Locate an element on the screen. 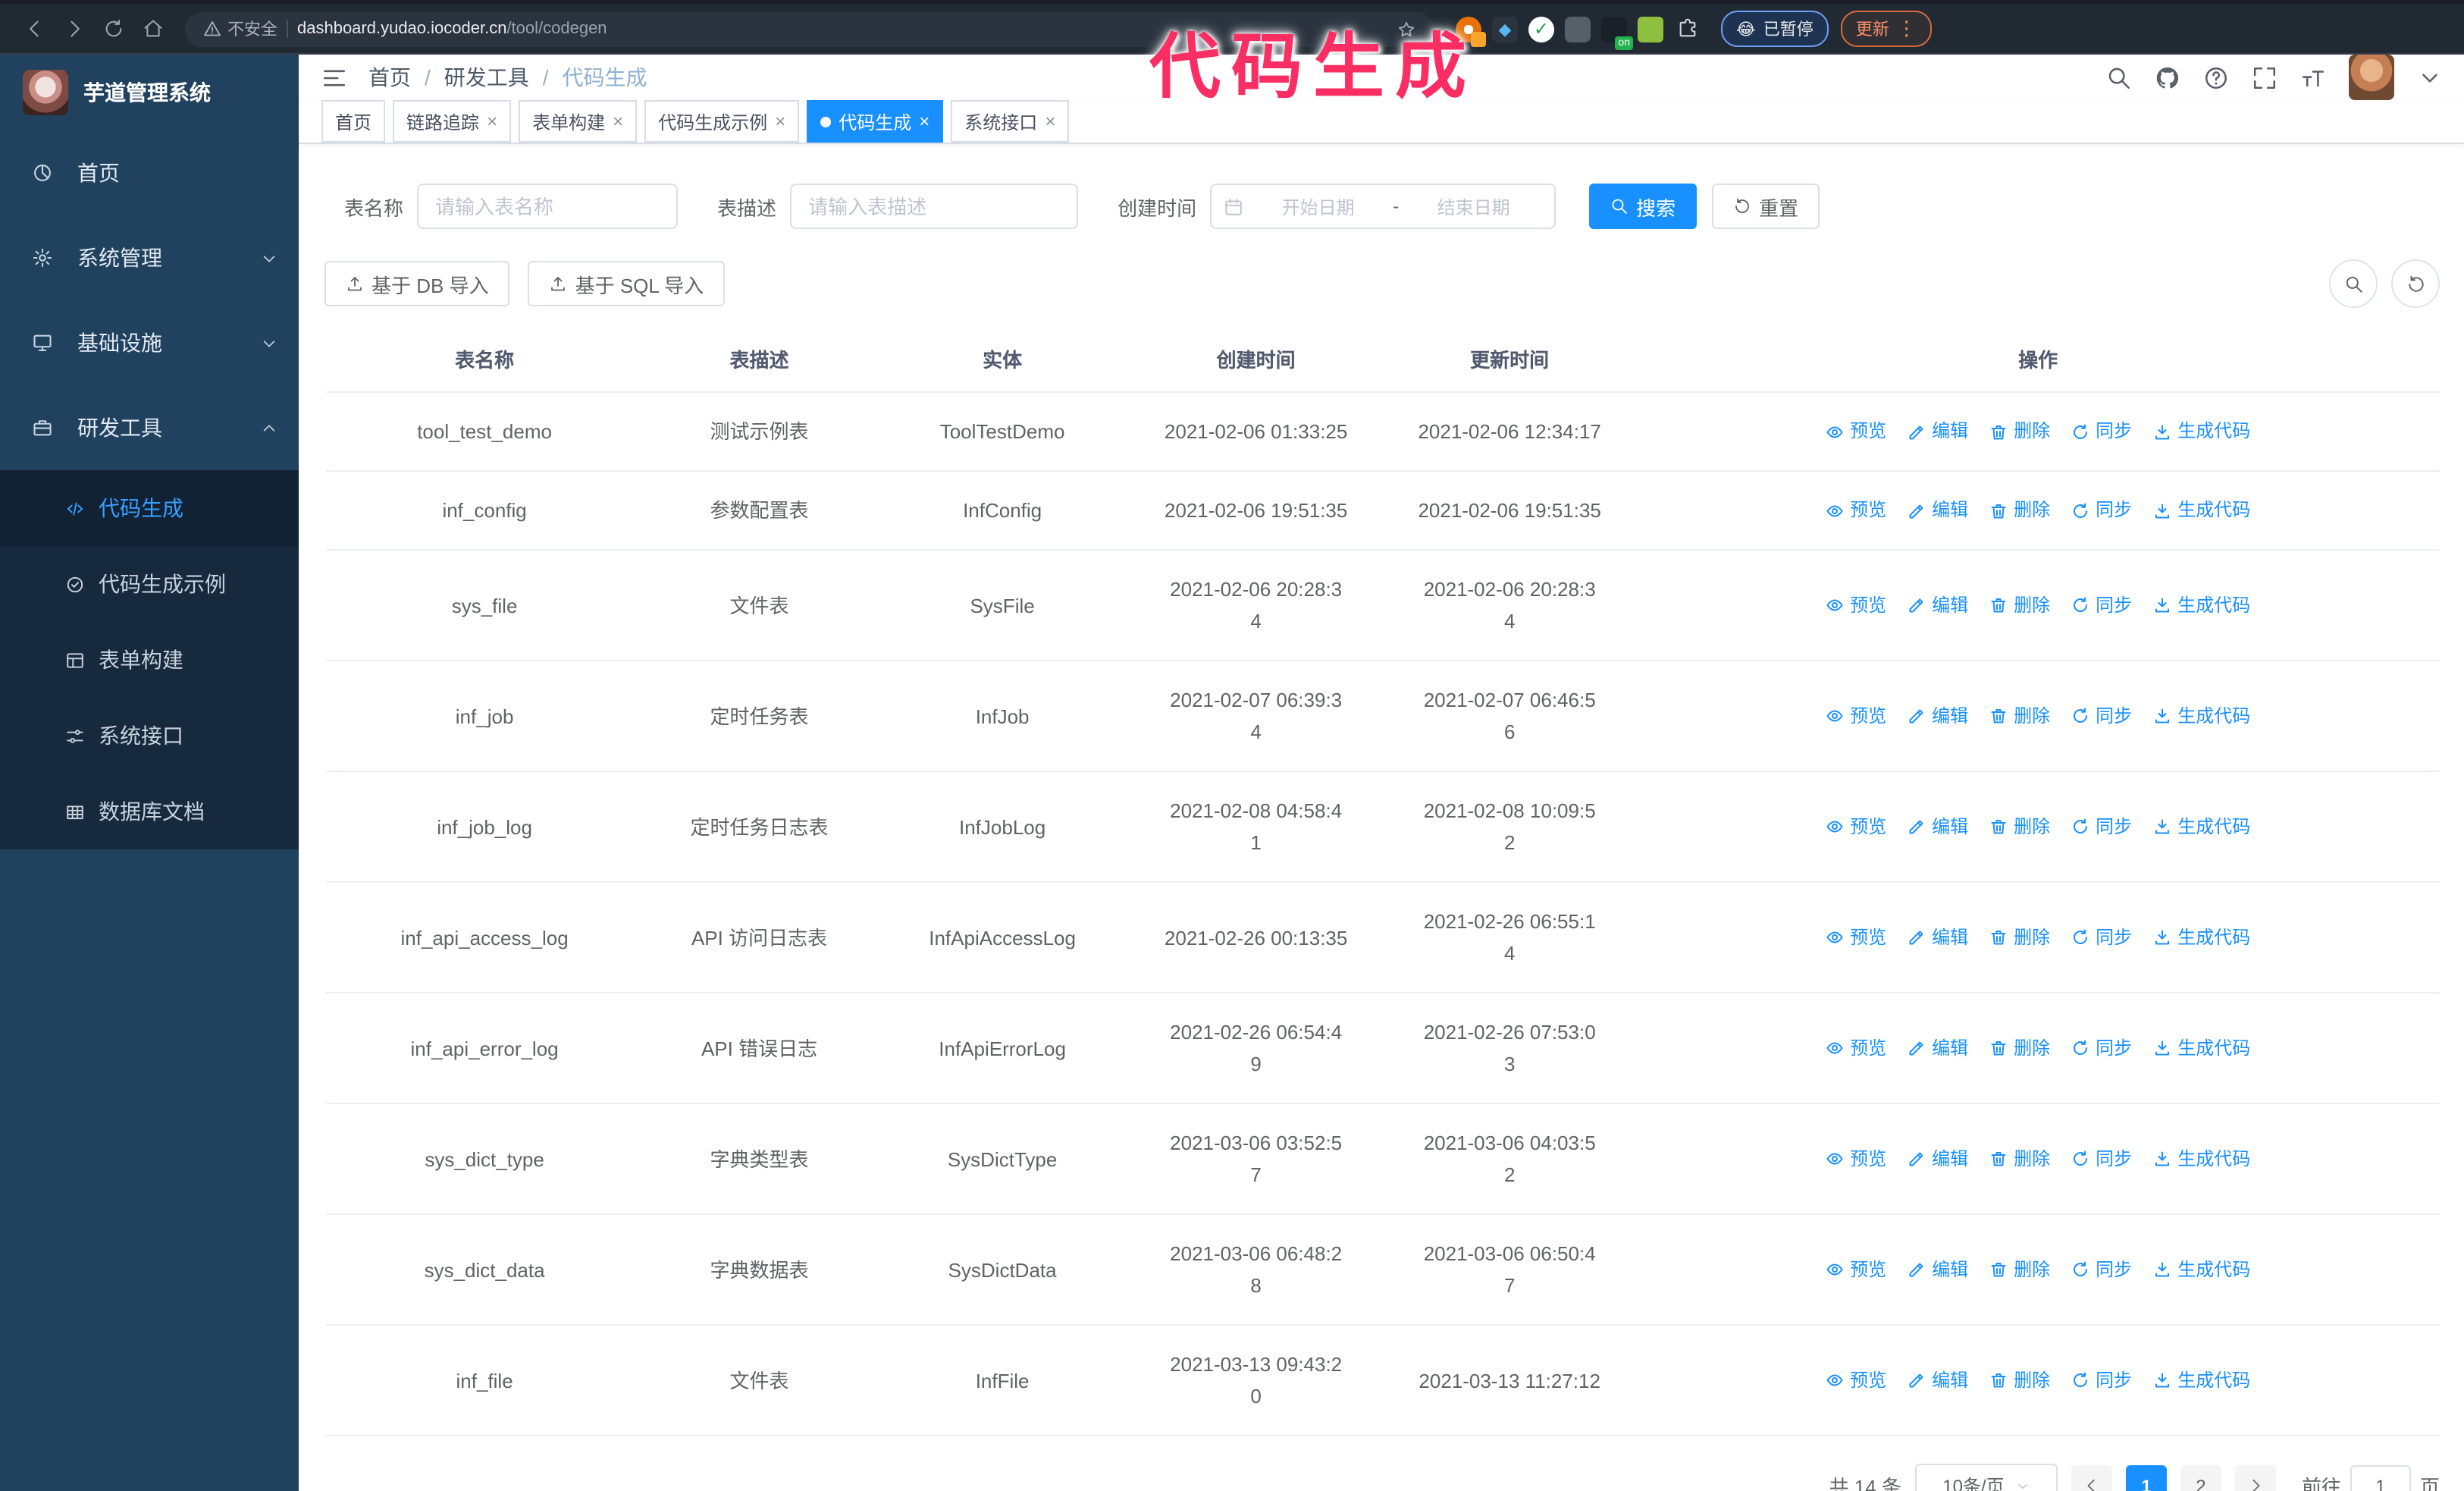 The width and height of the screenshot is (2464, 1491). ext-gem-icon: ◆ is located at coordinates (1505, 29).